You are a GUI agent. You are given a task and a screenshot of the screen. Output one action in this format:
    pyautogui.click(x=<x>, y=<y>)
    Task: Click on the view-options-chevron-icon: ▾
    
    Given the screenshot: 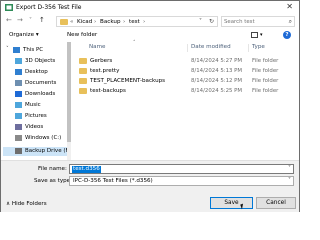 What is the action you would take?
    pyautogui.click(x=261, y=35)
    